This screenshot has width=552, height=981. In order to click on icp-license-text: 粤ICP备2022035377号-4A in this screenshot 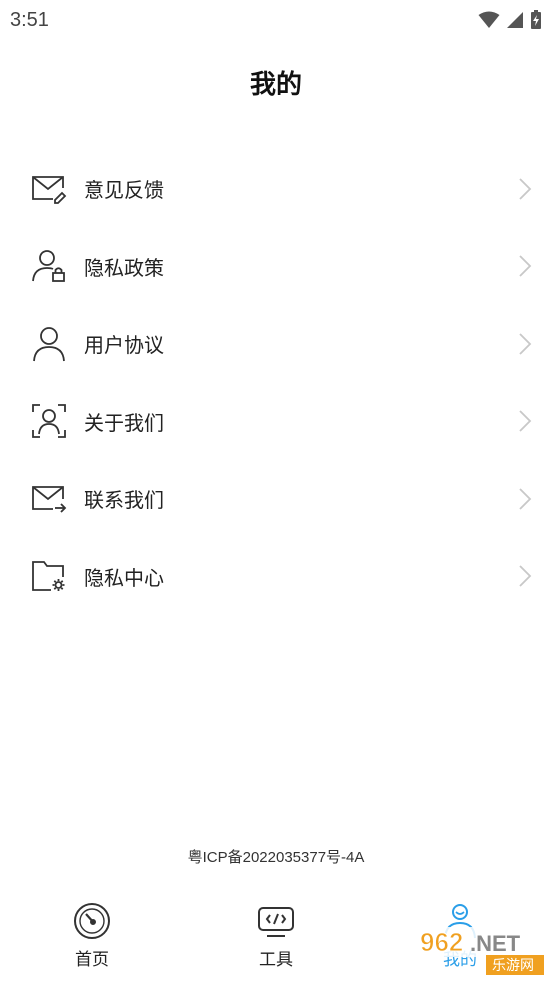, I will do `click(276, 857)`.